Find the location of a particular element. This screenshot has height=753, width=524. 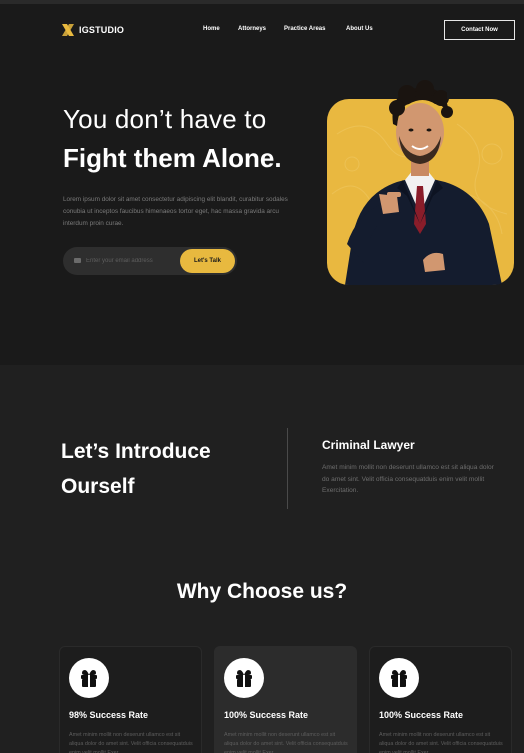

card-title: 98% Success Rate is located at coordinates (109, 715).